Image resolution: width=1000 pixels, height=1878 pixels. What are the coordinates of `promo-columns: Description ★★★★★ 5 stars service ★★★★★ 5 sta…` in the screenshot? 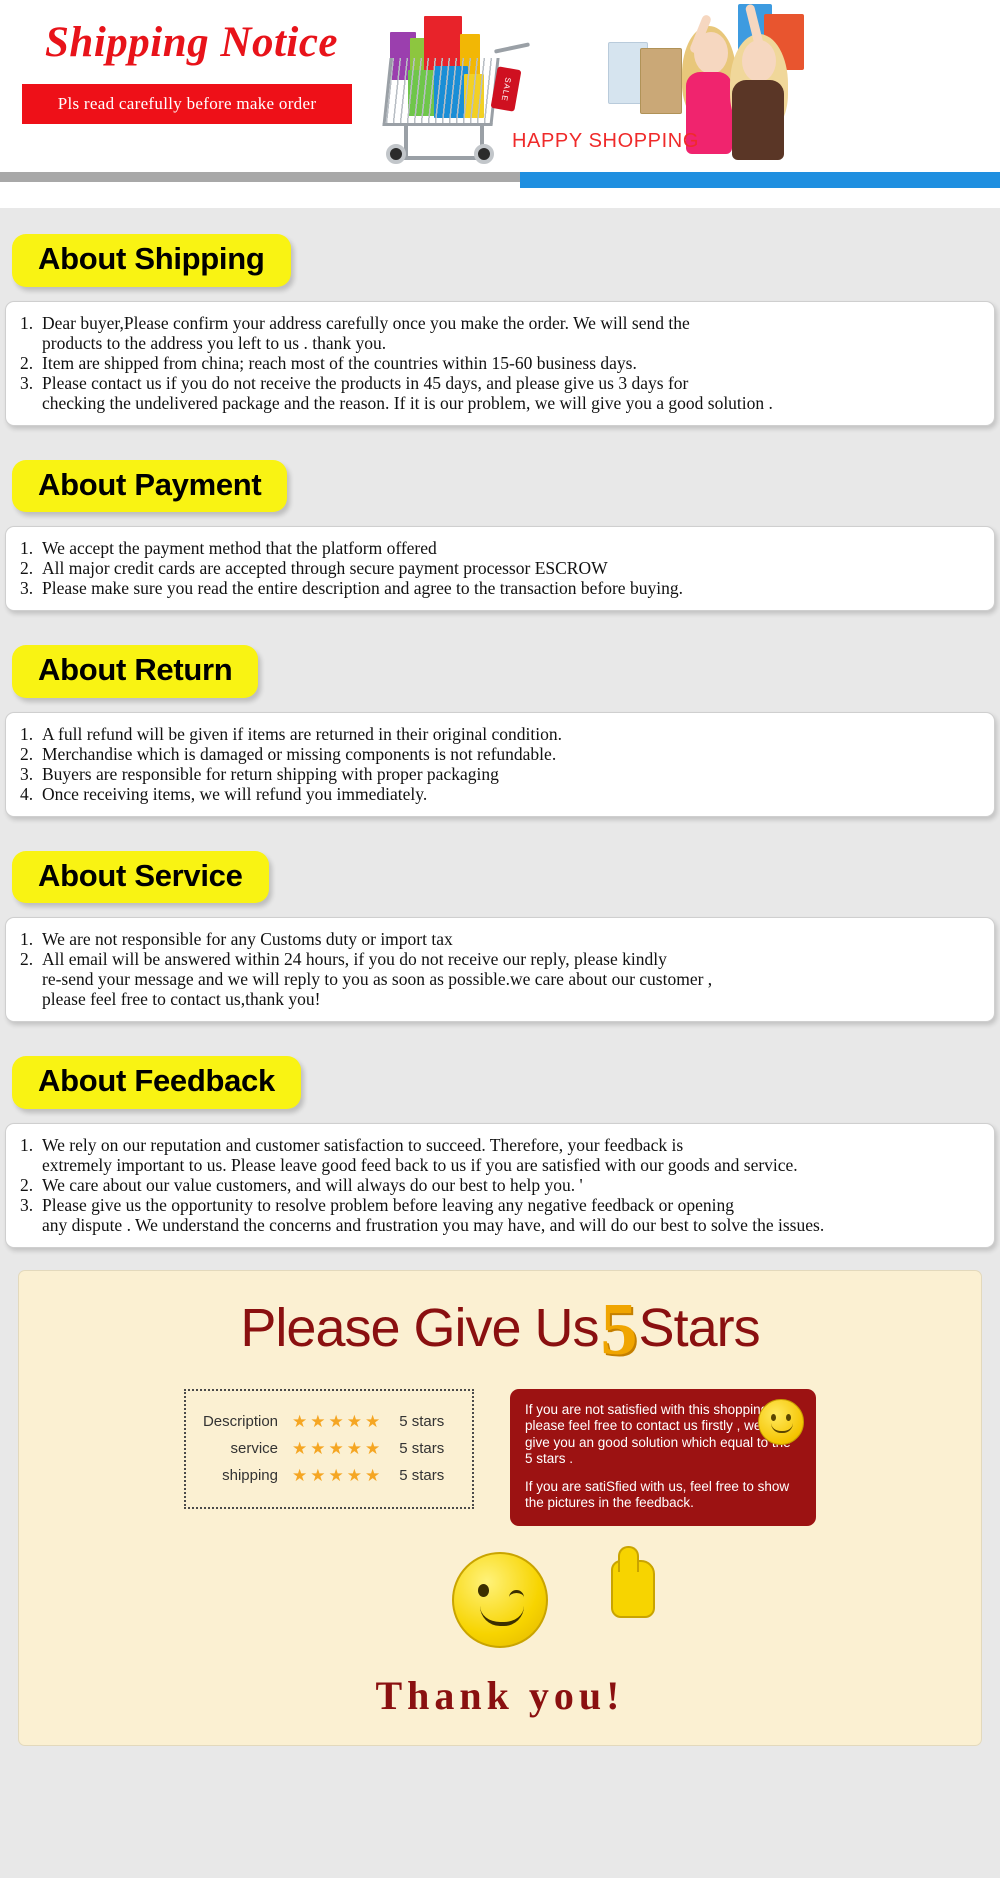 It's located at (500, 1457).